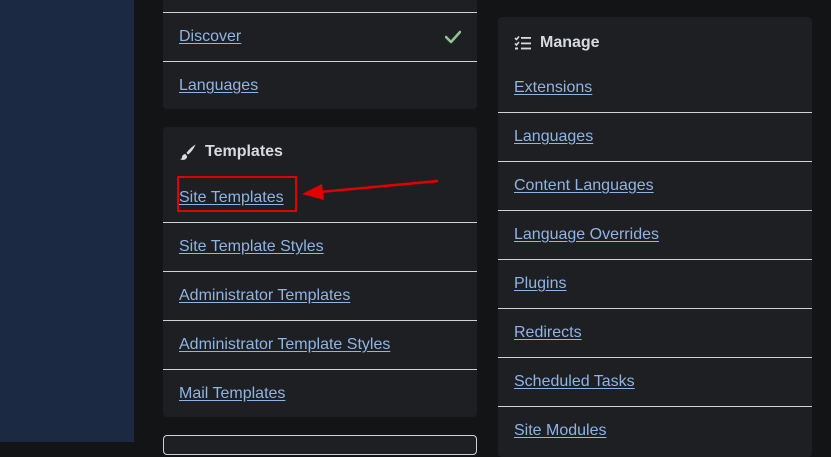  Describe the element at coordinates (320, 445) in the screenshot. I see `next-card` at that location.